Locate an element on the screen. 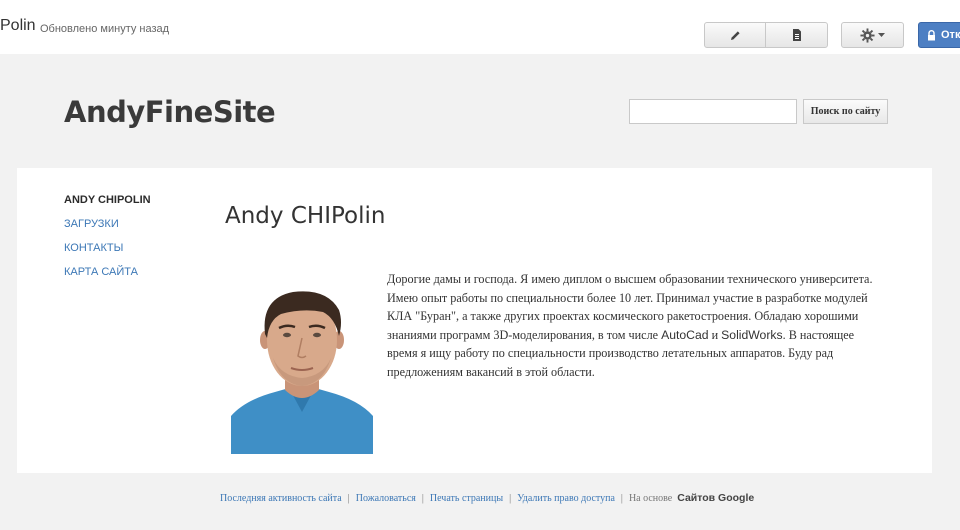 Image resolution: width=960 pixels, height=530 pixels. nav-item-contacts: КОНТАКТЫ is located at coordinates (107, 253).